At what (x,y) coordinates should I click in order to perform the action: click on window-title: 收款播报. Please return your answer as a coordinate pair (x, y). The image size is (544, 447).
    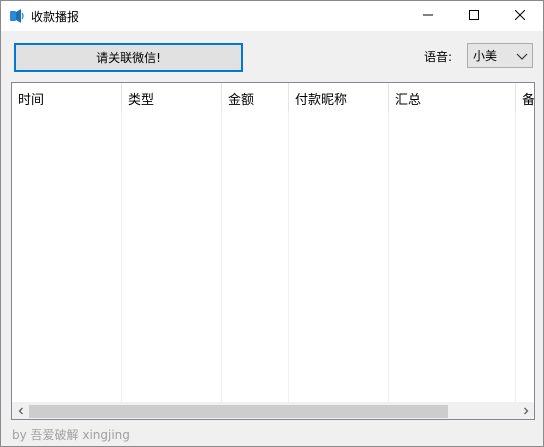
    Looking at the image, I should click on (55, 17).